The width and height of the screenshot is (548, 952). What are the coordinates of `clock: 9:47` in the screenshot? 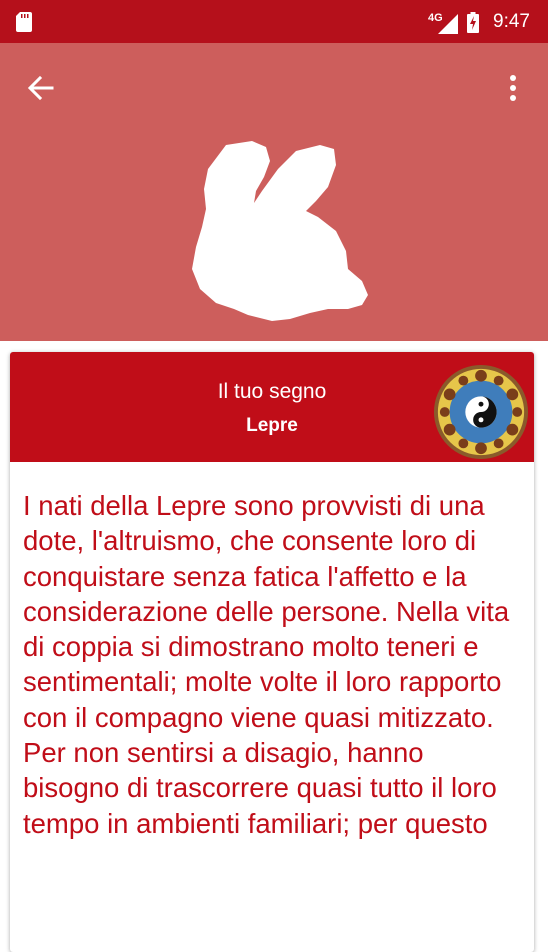 It's located at (511, 21).